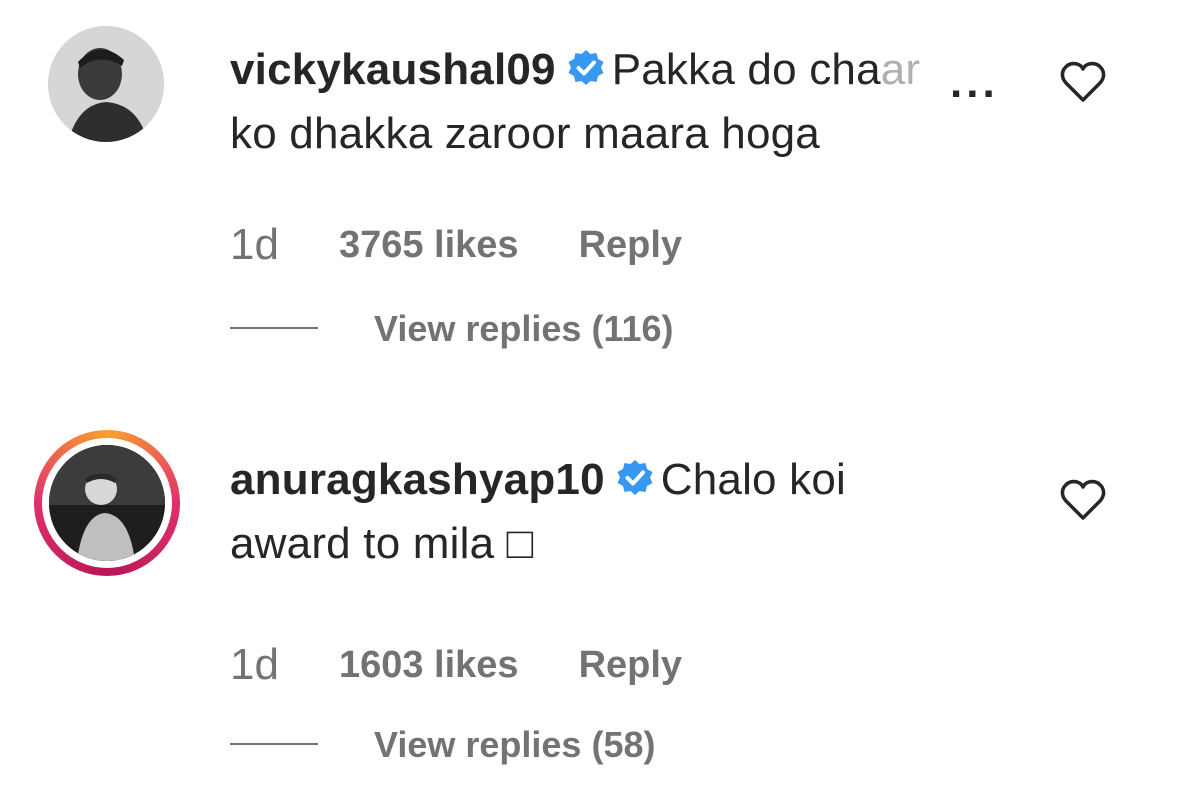 The image size is (1200, 787). I want to click on comment-body-line1: Pakka do cha, so click(746, 69).